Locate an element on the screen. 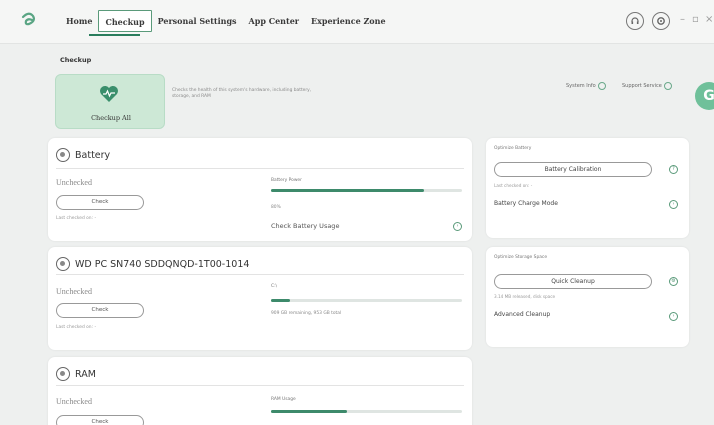  battery-power-label: Battery Power is located at coordinates (286, 180).